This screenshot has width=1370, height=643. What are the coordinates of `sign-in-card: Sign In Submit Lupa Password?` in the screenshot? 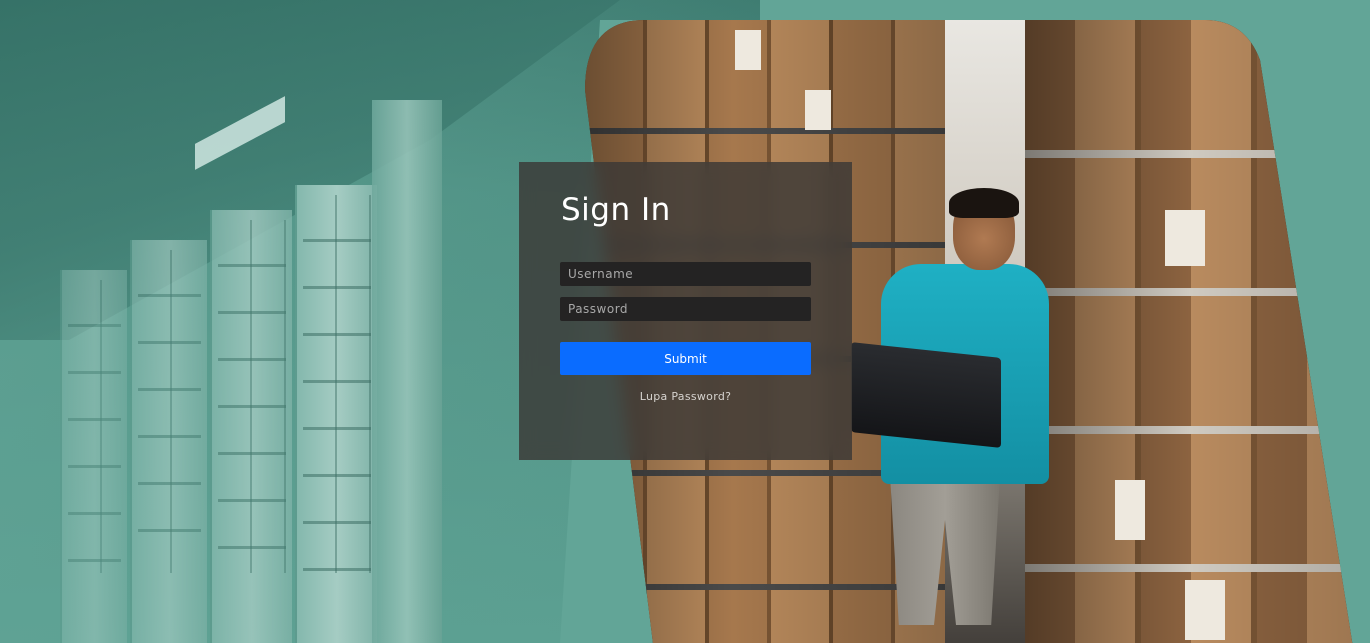 It's located at (685, 311).